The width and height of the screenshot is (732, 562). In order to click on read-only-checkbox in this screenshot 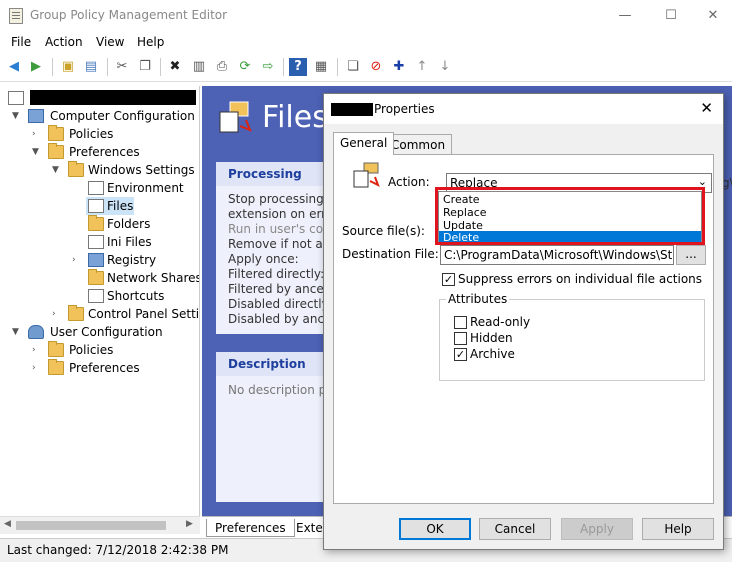, I will do `click(460, 322)`.